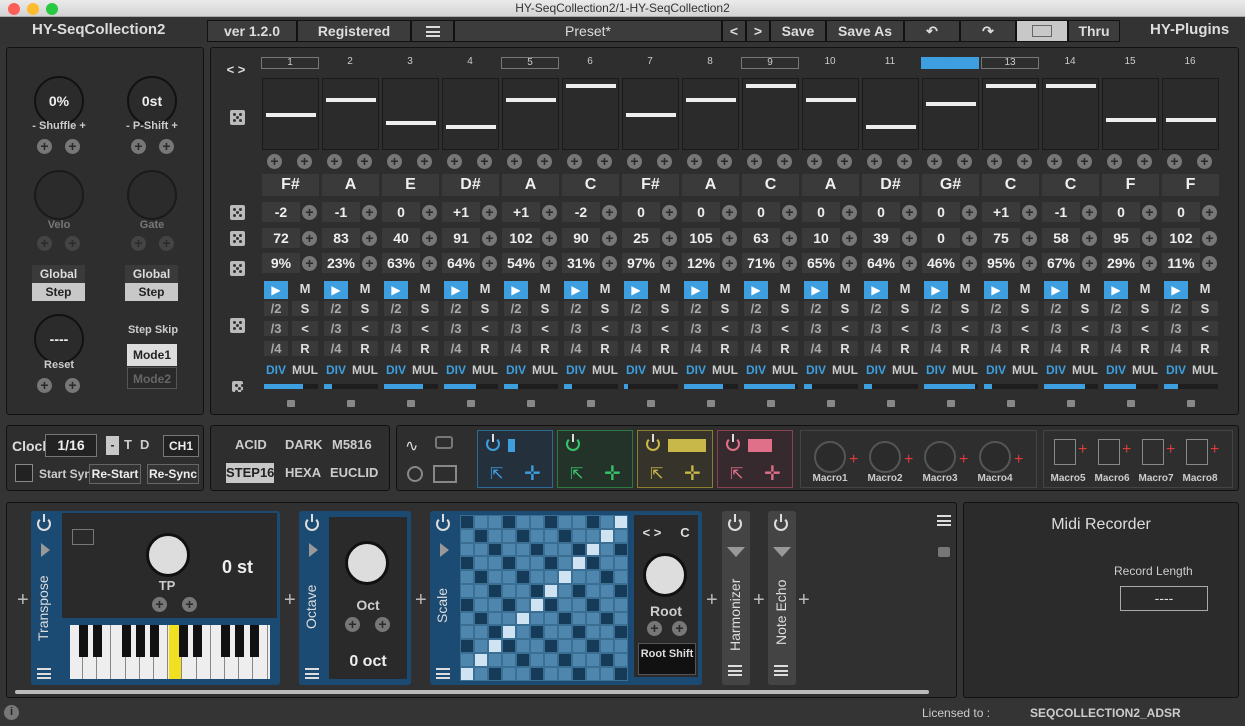  What do you see at coordinates (701, 263) in the screenshot?
I see `step-probability: 12%` at bounding box center [701, 263].